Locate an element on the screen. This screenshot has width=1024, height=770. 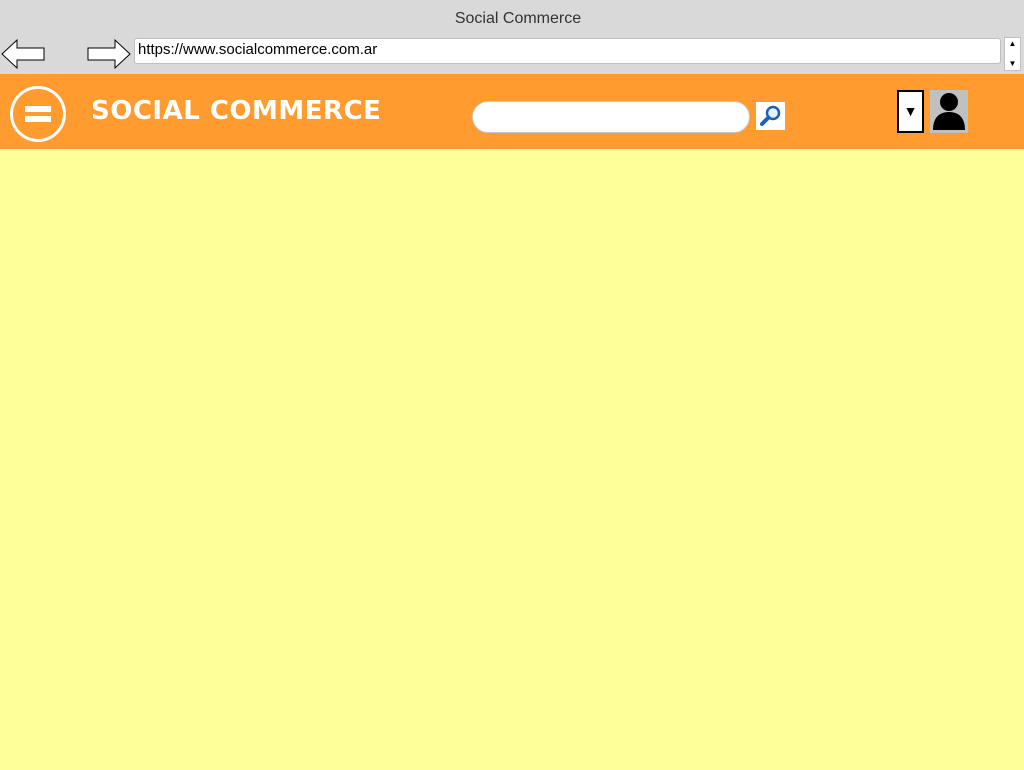
scroll-down-icon: ▼ is located at coordinates (1012, 64).